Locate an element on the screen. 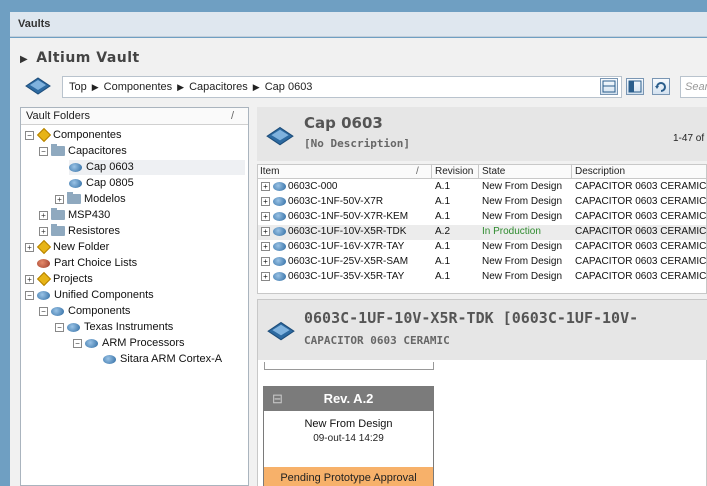  tree-item-cap-0603: Cap 0603 is located at coordinates (157, 167).